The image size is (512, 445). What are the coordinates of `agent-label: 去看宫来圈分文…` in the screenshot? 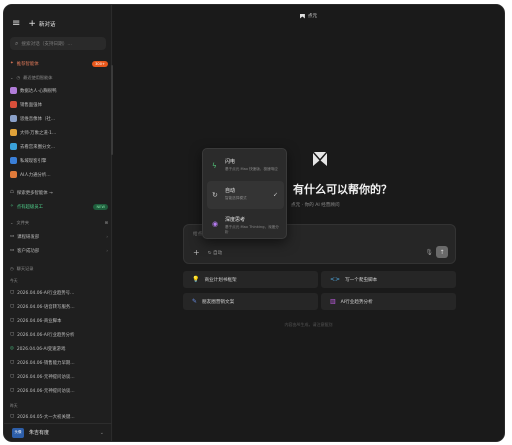 It's located at (38, 147).